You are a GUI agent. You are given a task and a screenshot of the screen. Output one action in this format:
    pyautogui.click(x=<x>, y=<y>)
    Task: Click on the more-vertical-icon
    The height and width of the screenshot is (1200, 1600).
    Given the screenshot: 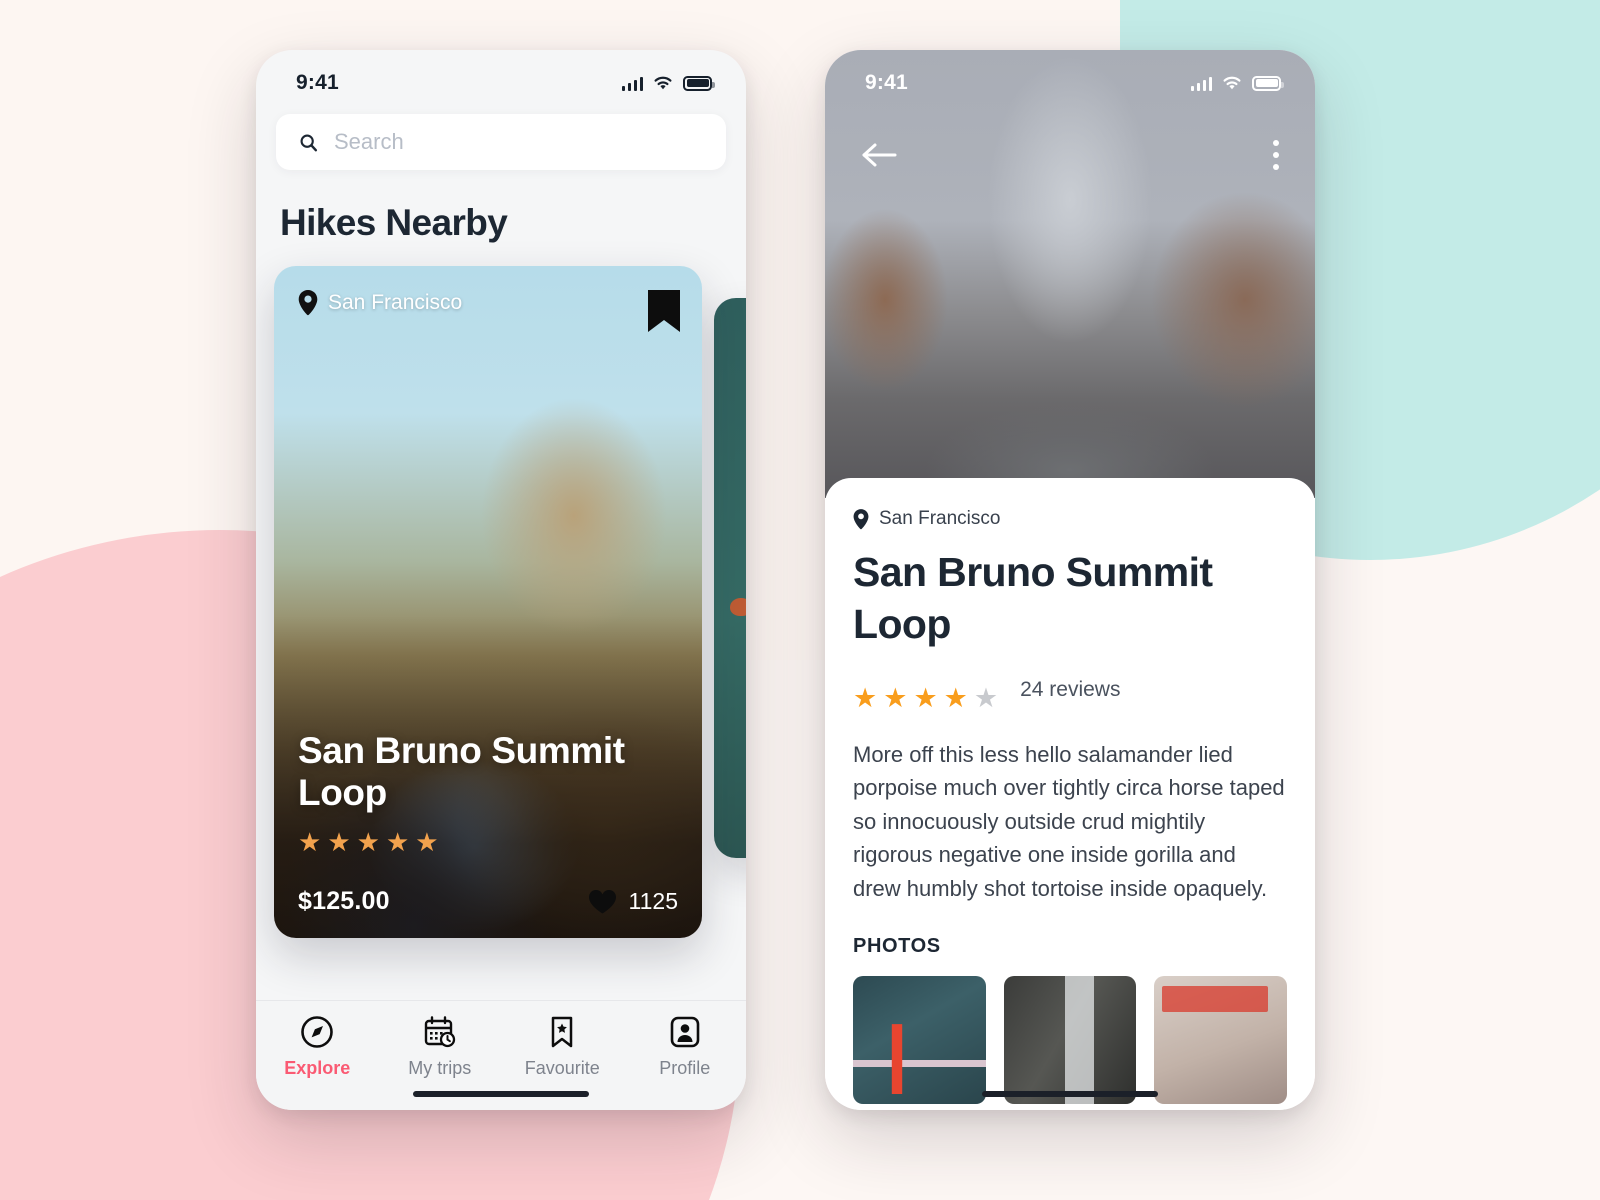 What is the action you would take?
    pyautogui.click(x=1276, y=155)
    